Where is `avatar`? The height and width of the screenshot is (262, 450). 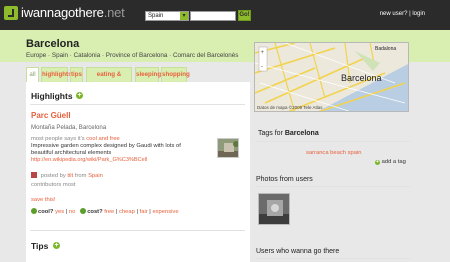
avatar is located at coordinates (34, 175).